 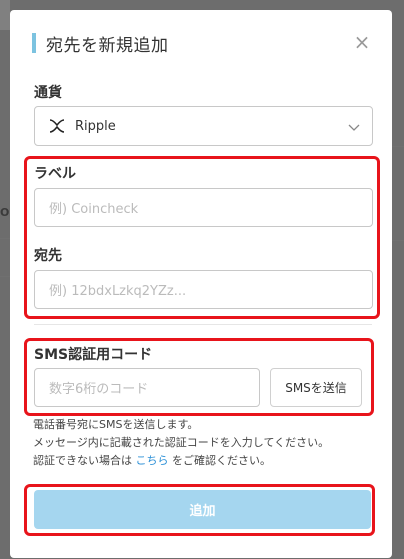 I want to click on sms-note-line-3: 認証できない場合は こちら をご確認ください。, so click(x=152, y=461).